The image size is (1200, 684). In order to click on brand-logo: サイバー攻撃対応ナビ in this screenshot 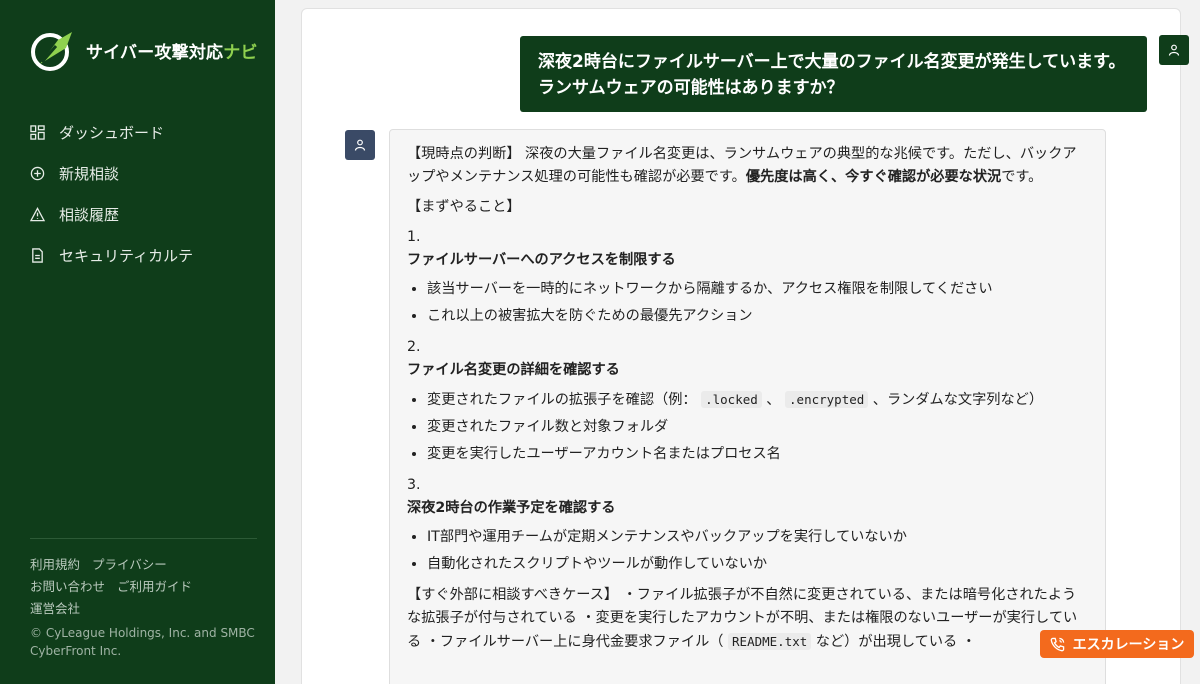, I will do `click(143, 50)`.